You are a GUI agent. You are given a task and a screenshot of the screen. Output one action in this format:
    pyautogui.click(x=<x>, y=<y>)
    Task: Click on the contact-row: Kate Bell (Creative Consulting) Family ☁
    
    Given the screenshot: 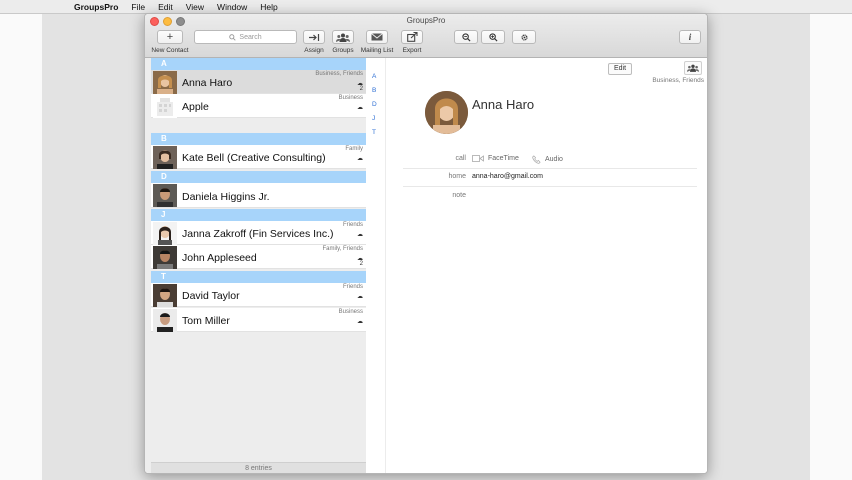 What is the action you would take?
    pyautogui.click(x=258, y=157)
    